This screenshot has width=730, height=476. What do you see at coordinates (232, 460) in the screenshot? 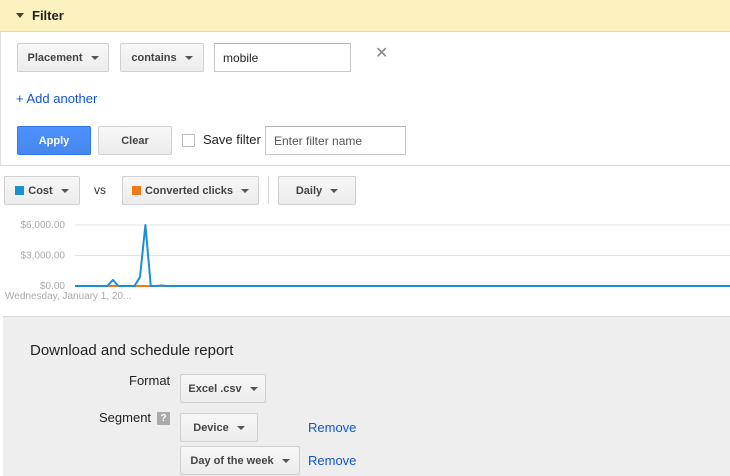
I see `segment-dropdown-label: Day of the week` at bounding box center [232, 460].